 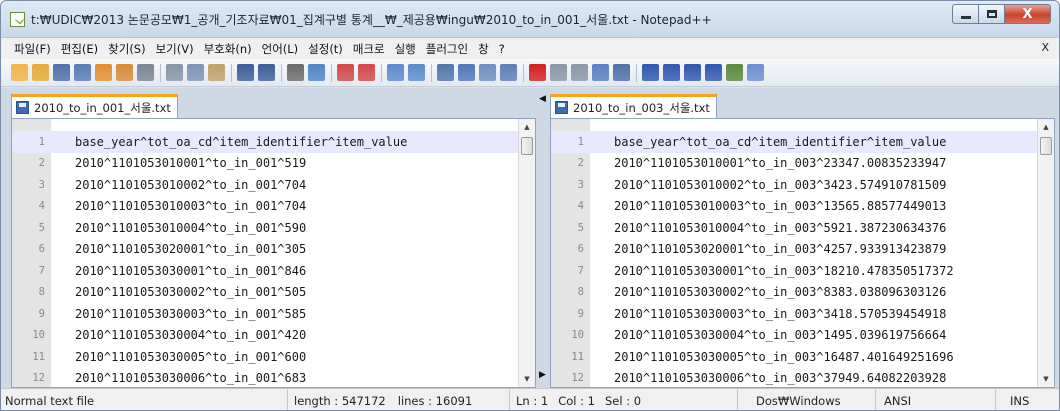 What do you see at coordinates (145, 72) in the screenshot?
I see `print-icon` at bounding box center [145, 72].